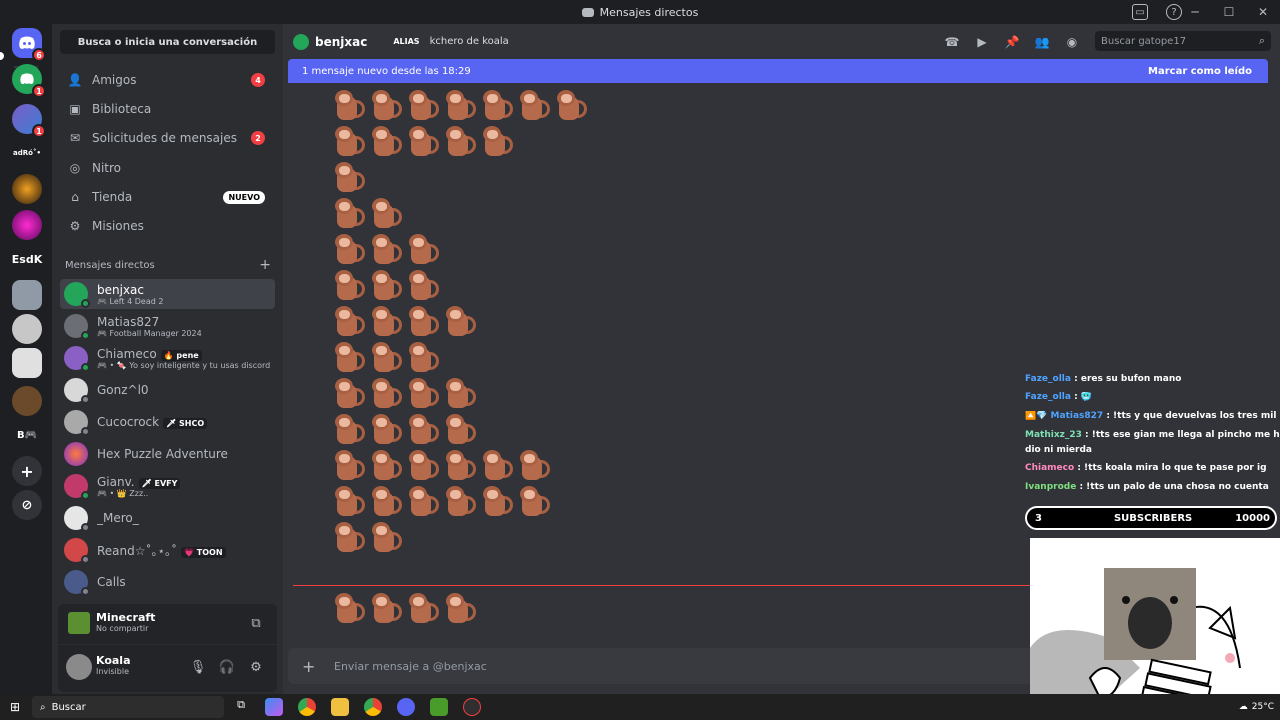 The height and width of the screenshot is (720, 1280). Describe the element at coordinates (167, 518) in the screenshot. I see `dm-item-mero: _Mero_` at that location.